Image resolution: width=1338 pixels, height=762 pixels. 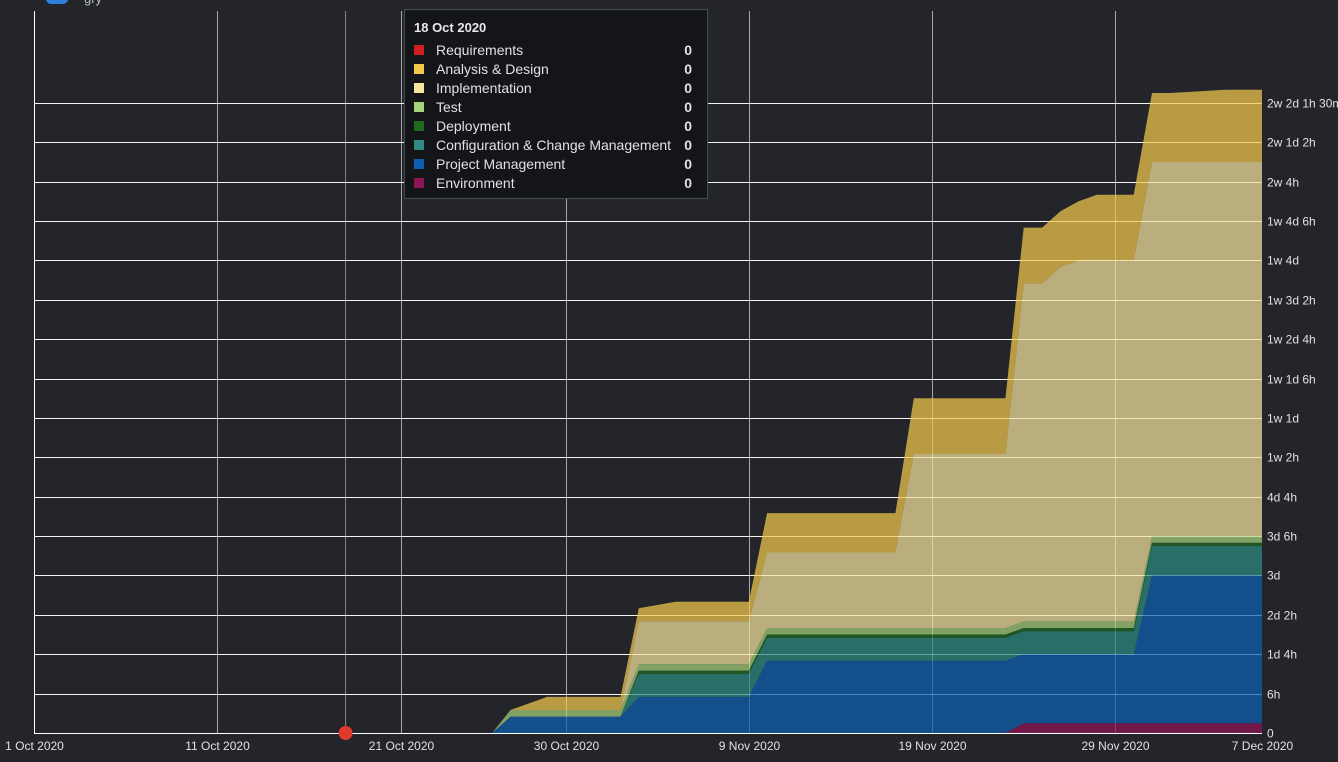 I want to click on y-tick-label: 1w 4d 6h, so click(x=1291, y=222).